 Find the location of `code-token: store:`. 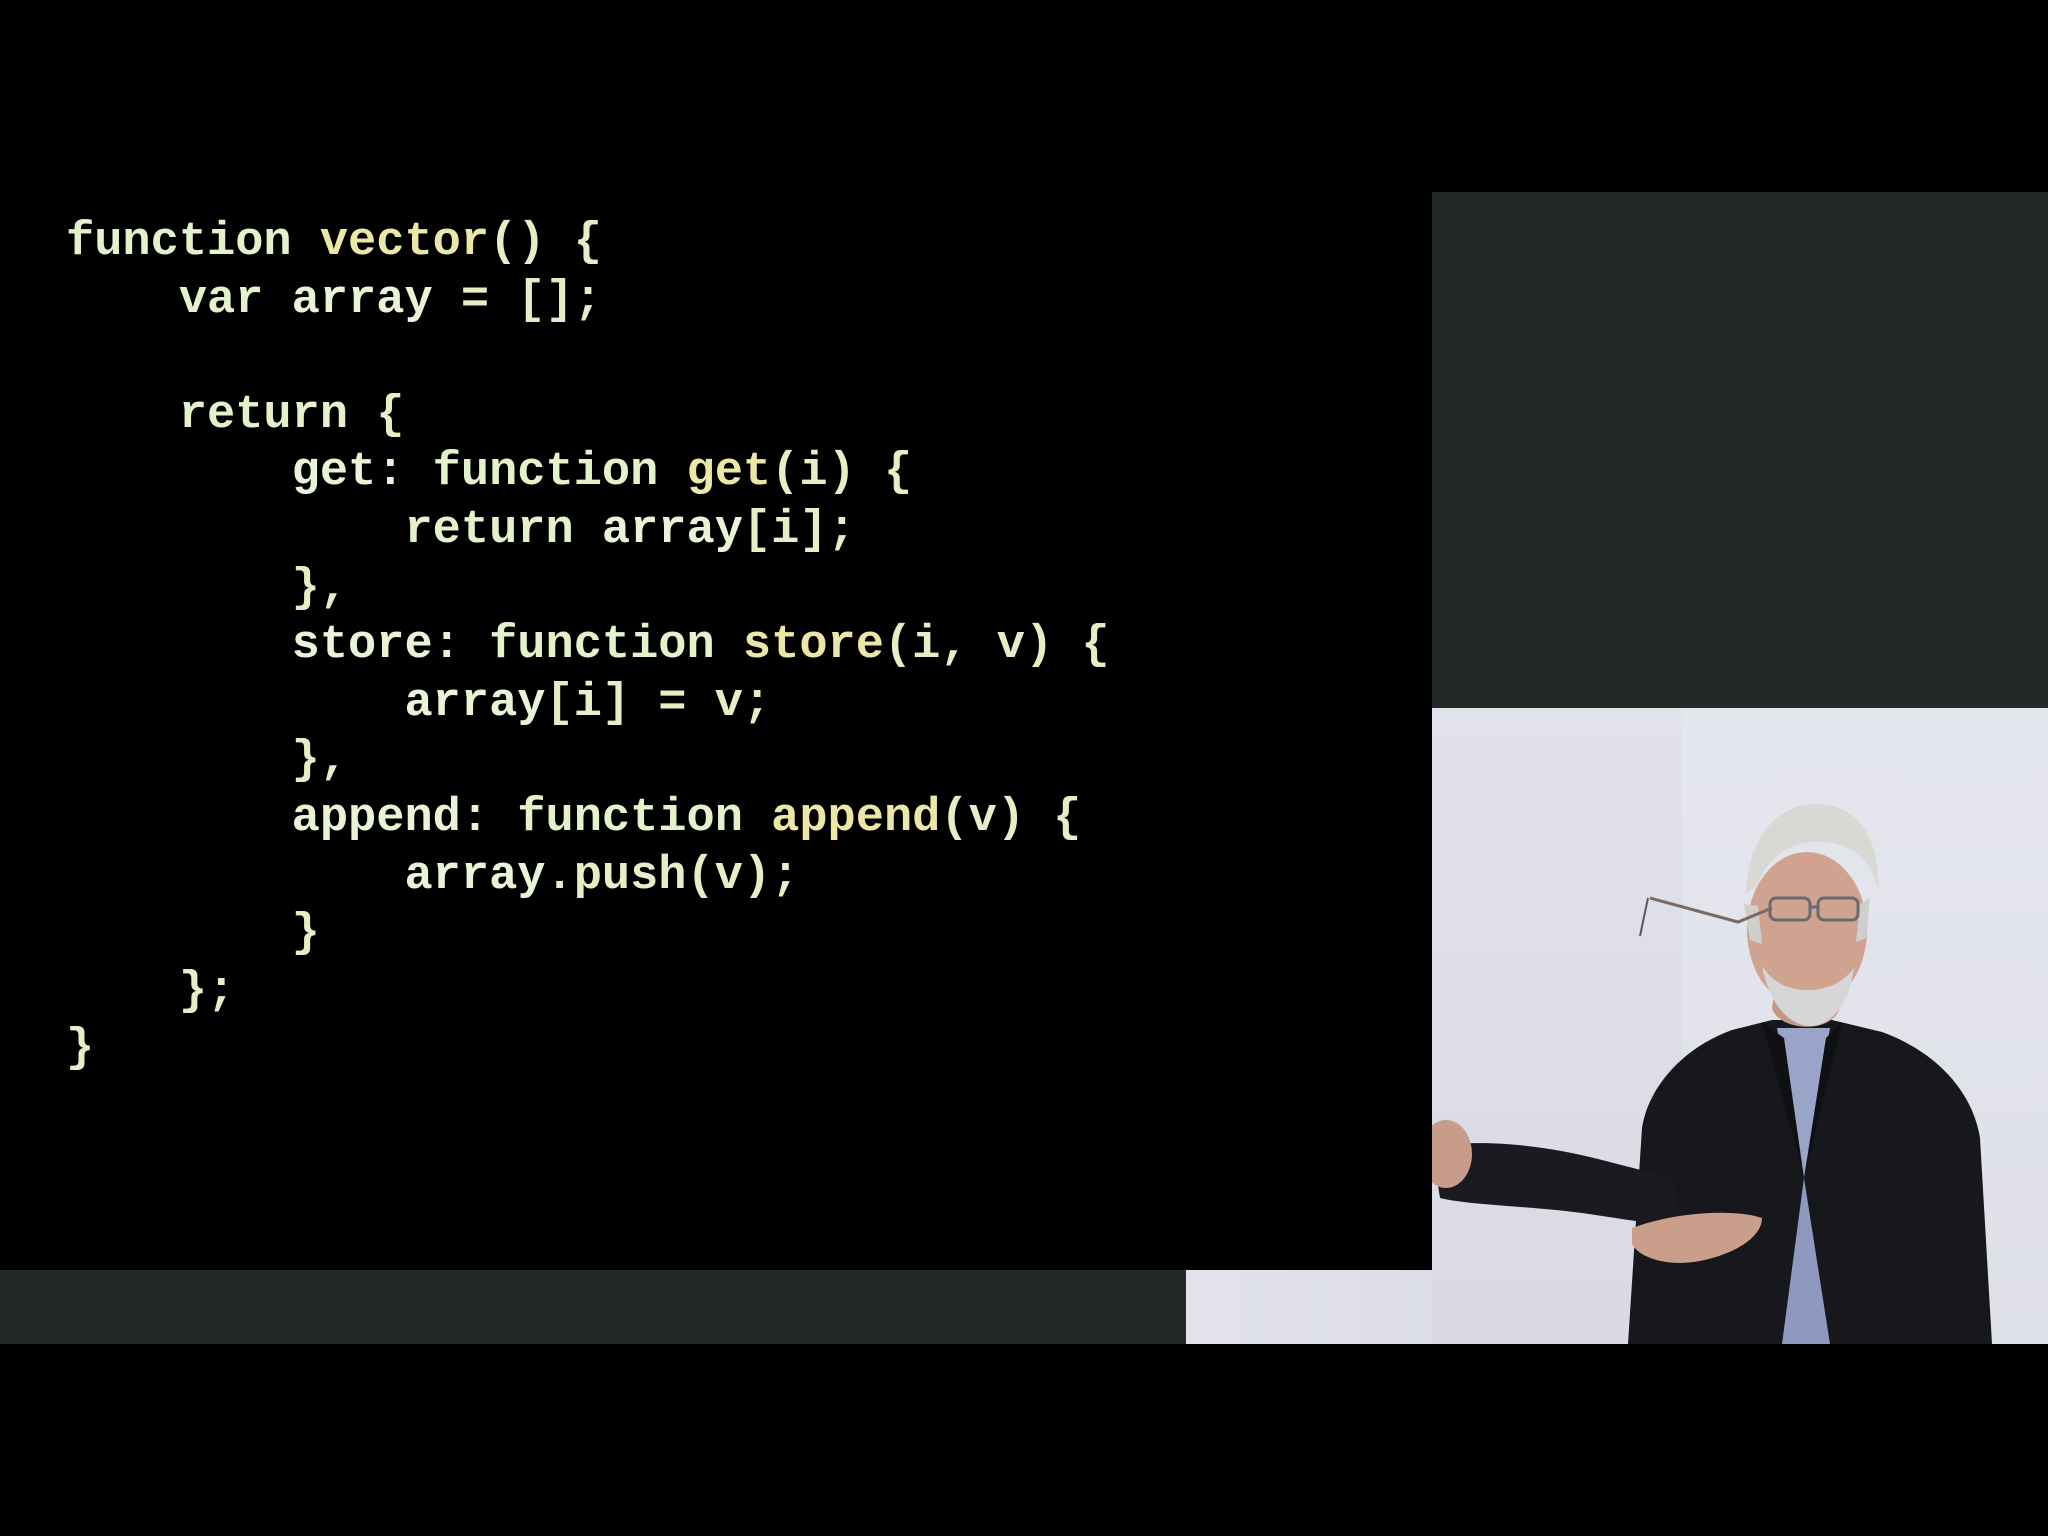

code-token: store: is located at coordinates (278, 646).